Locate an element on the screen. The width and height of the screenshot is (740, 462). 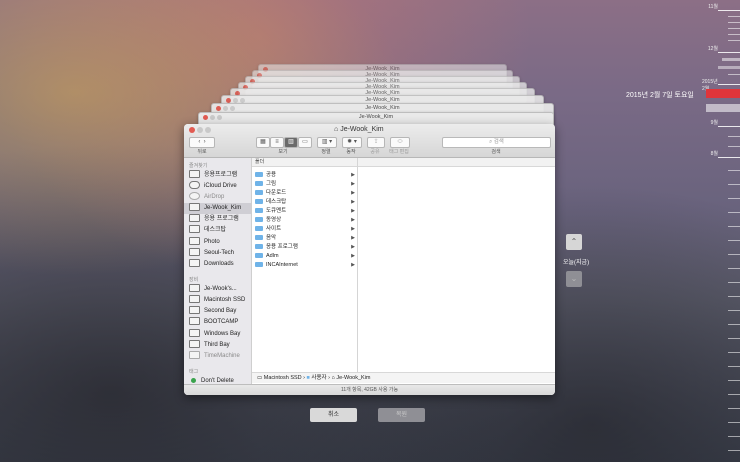
sidebar-item-device: Second Bay is located at coordinates (220, 311).